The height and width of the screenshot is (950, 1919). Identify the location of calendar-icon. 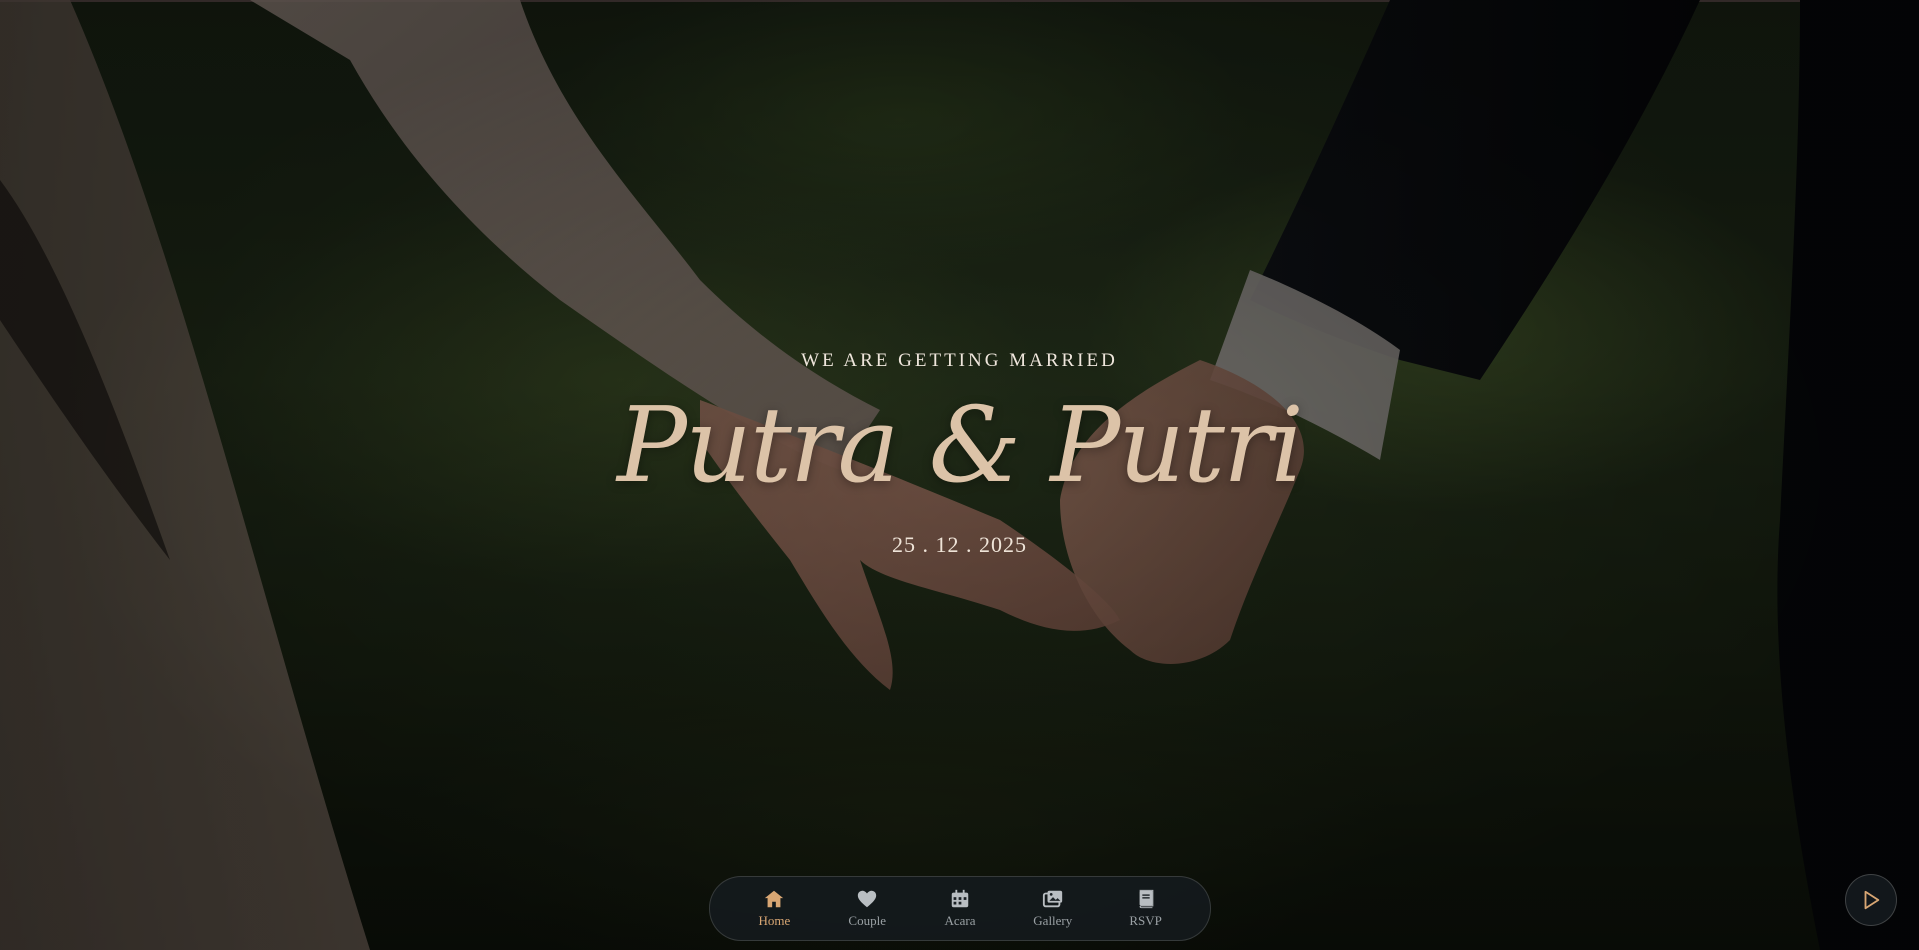
(960, 898).